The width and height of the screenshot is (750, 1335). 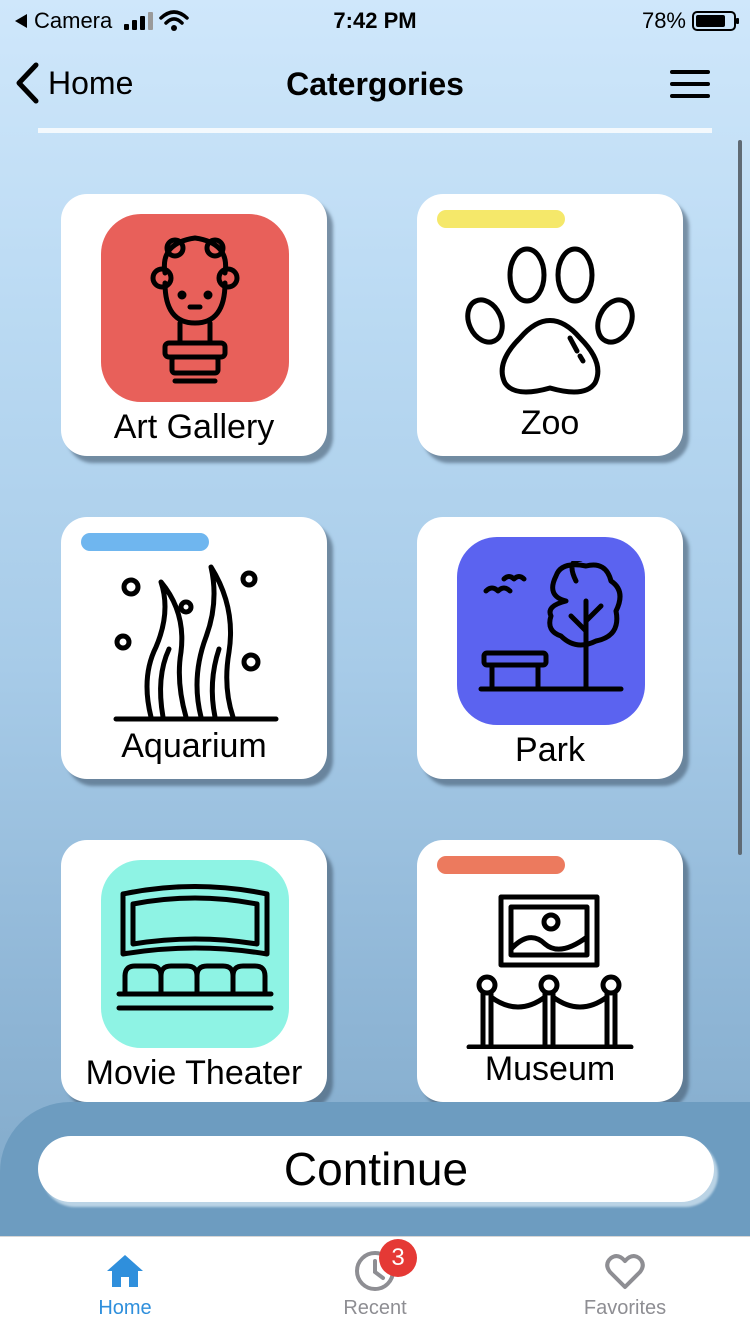 I want to click on status-bar: Camera 7:42 PM 78%, so click(x=375, y=21).